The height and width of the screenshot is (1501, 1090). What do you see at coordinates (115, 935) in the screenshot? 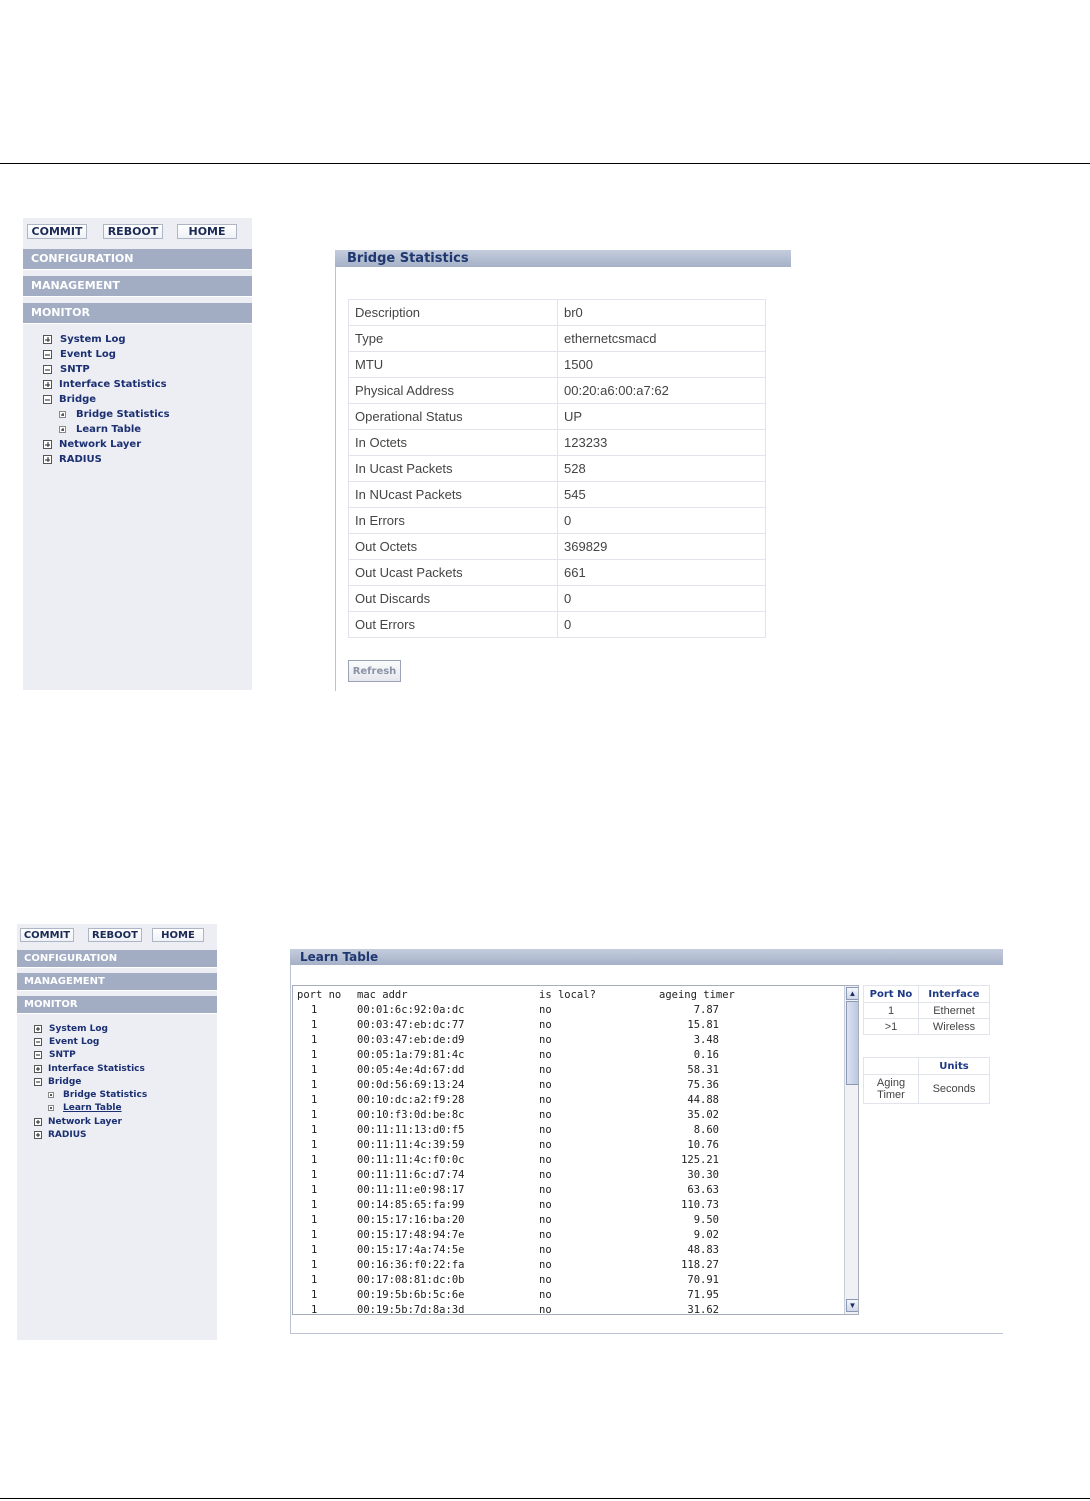
I see `reboot-button-2: REBOOT` at bounding box center [115, 935].